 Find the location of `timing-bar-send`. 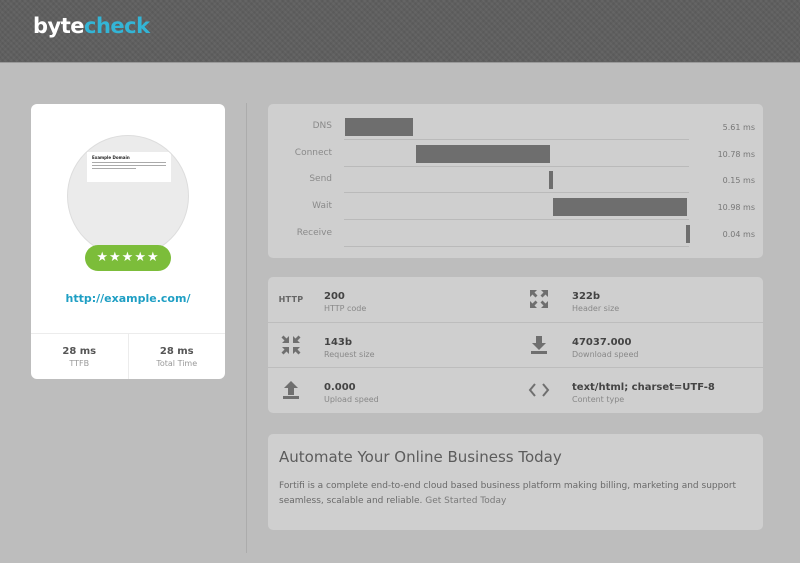

timing-bar-send is located at coordinates (551, 180).